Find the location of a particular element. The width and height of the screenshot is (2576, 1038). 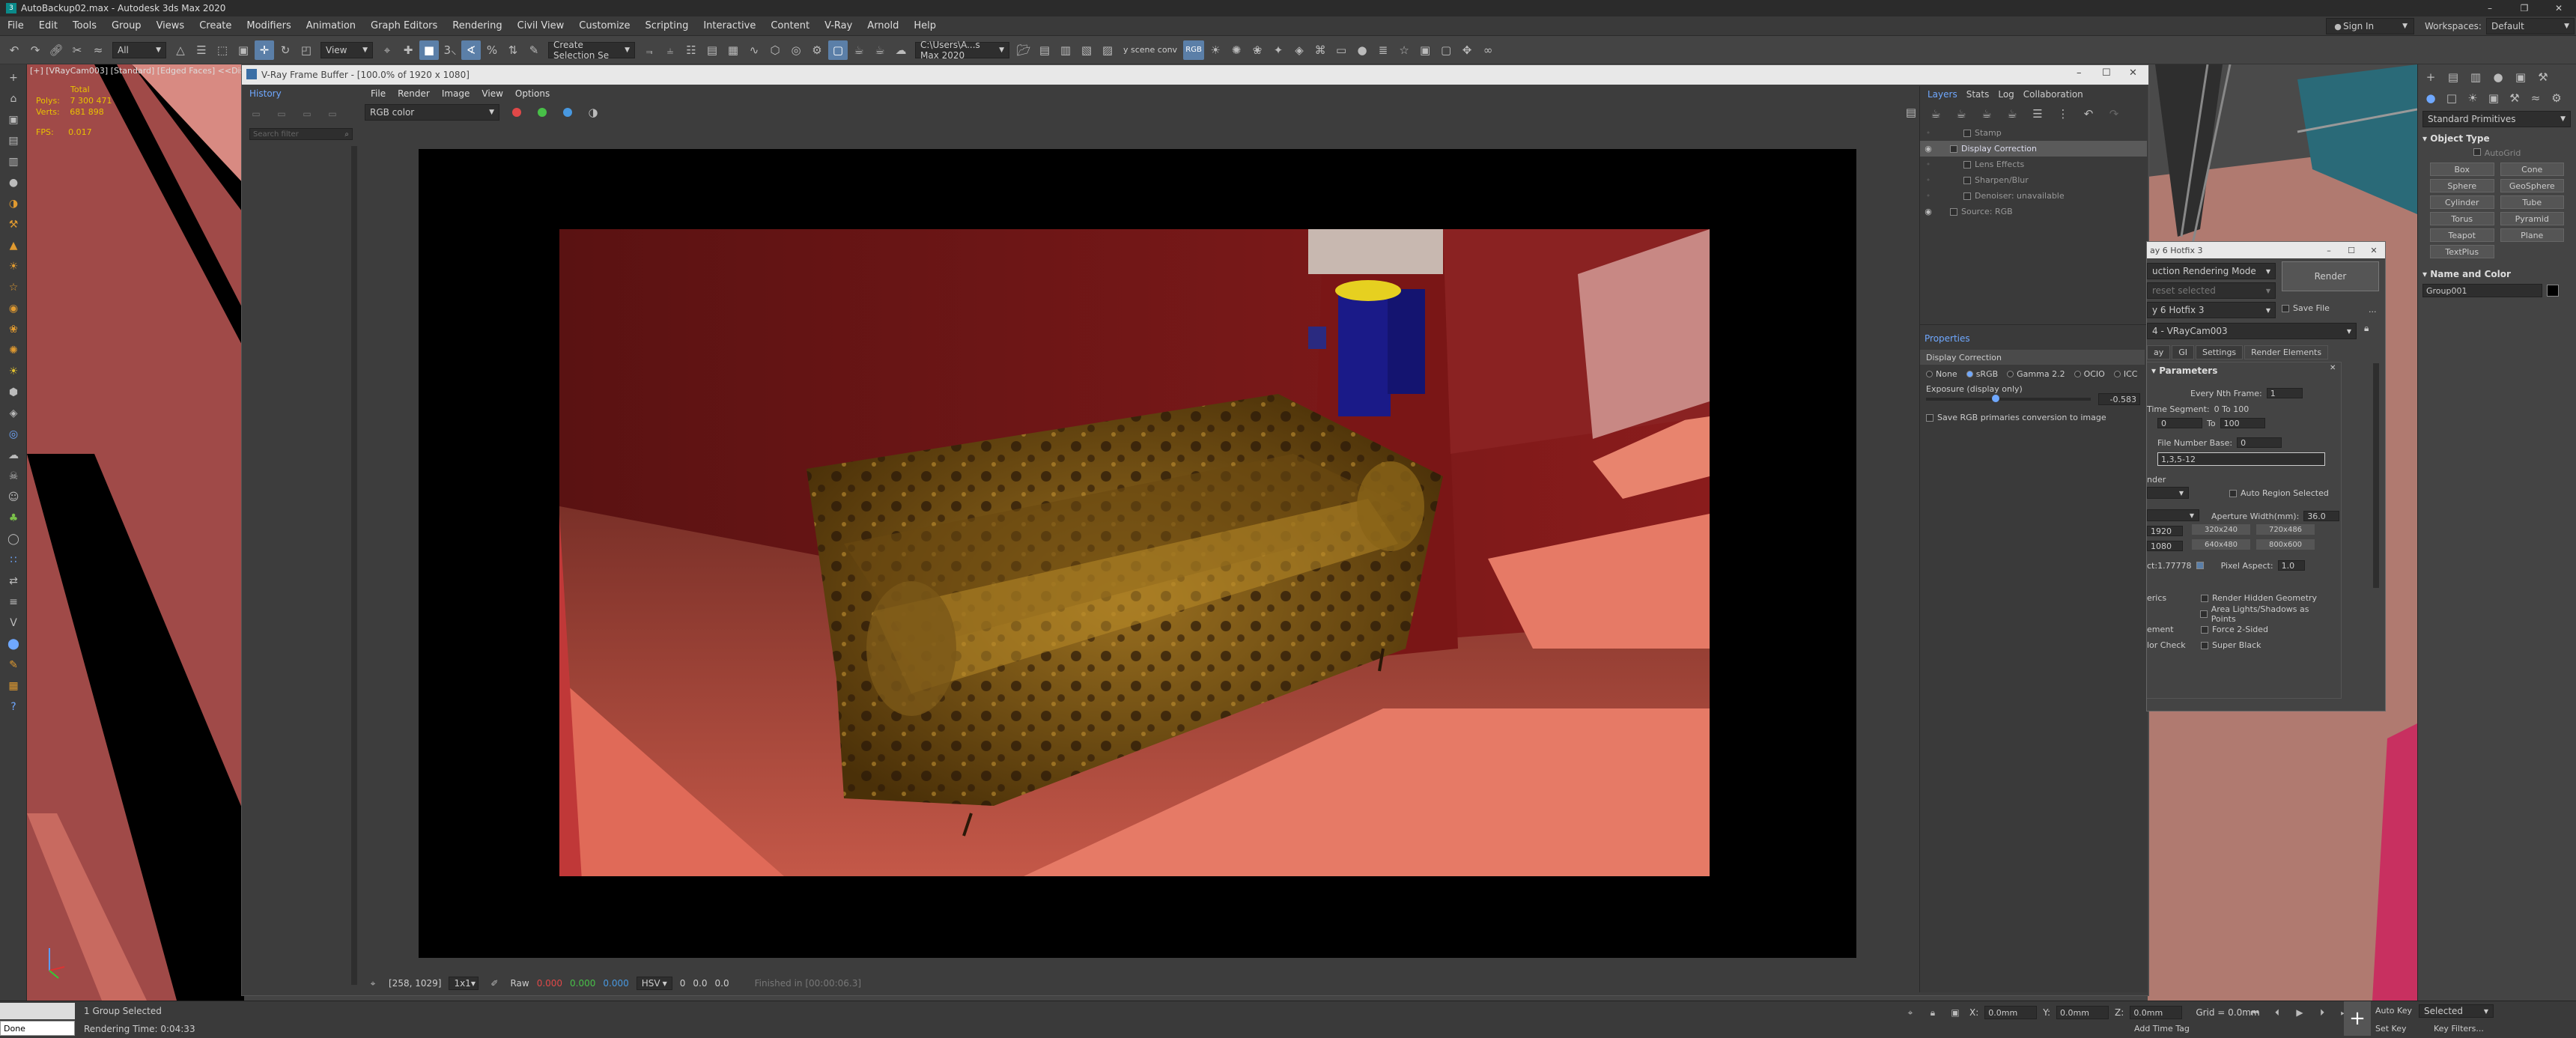

close-button: ✕ is located at coordinates (2559, 8).